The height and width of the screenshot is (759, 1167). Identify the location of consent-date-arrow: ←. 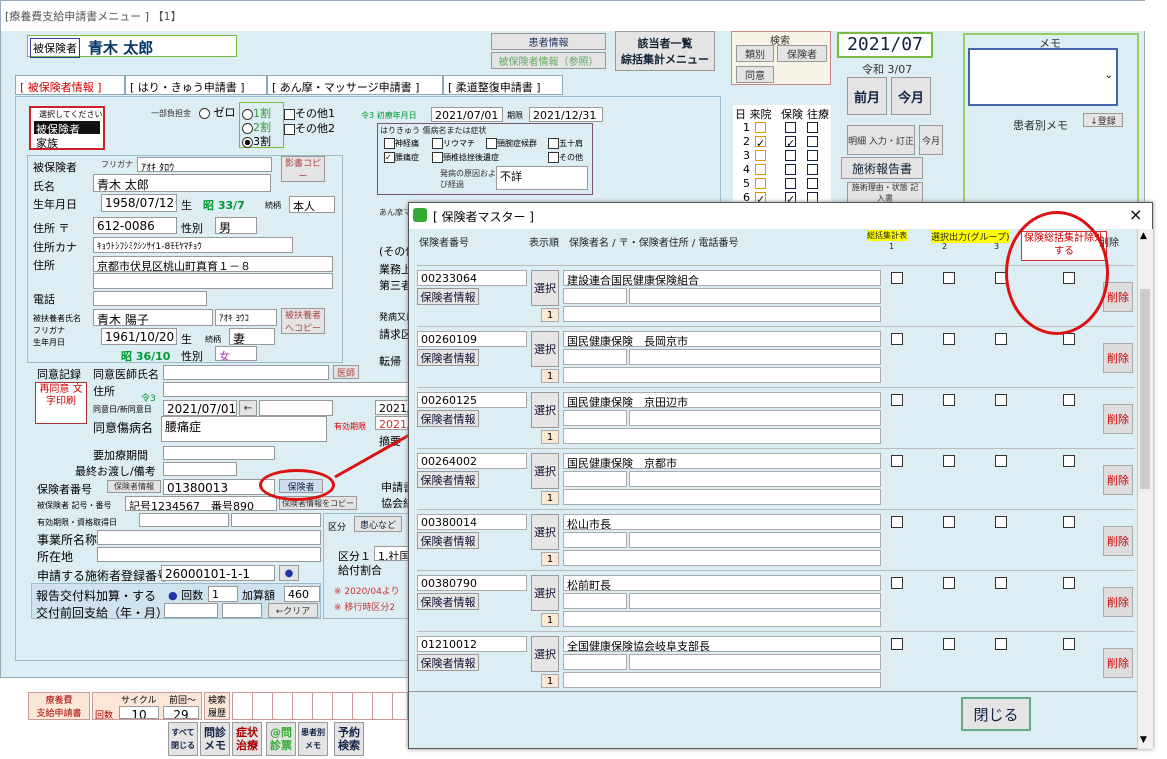
(248, 408).